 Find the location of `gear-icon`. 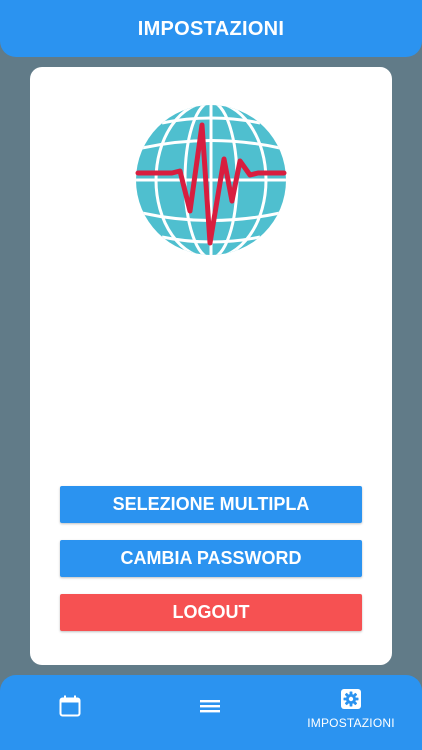

gear-icon is located at coordinates (351, 699).